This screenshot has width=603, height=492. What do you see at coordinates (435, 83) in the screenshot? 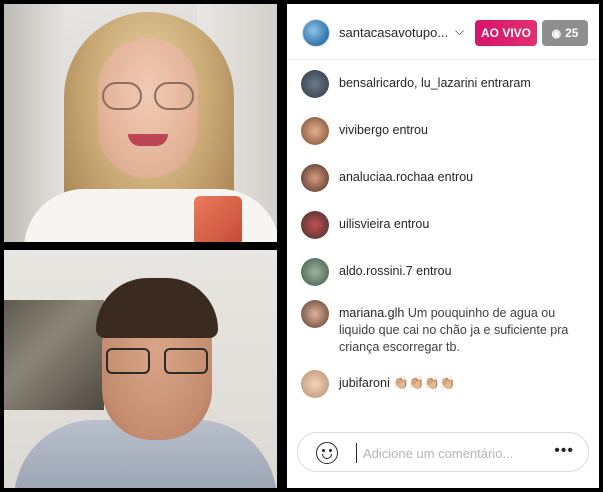
I see `comment-username: bensalricardo, lu_lazarini entraram` at bounding box center [435, 83].